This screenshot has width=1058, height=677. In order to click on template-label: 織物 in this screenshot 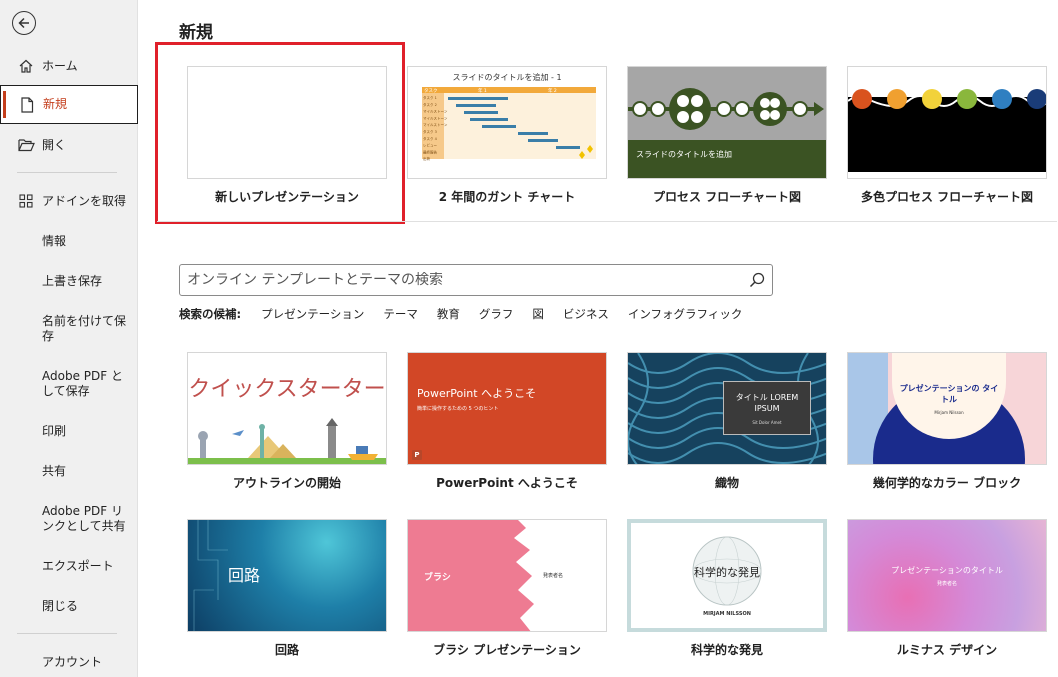, I will do `click(726, 483)`.